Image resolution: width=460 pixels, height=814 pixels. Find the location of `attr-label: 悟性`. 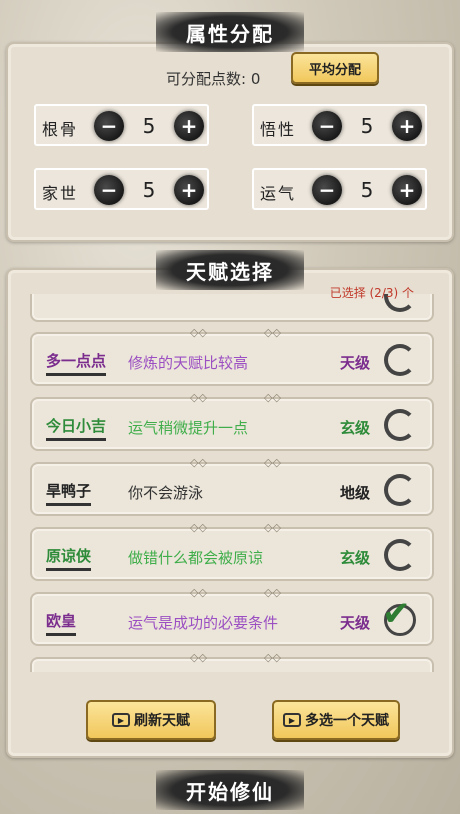

attr-label: 悟性 is located at coordinates (278, 129).